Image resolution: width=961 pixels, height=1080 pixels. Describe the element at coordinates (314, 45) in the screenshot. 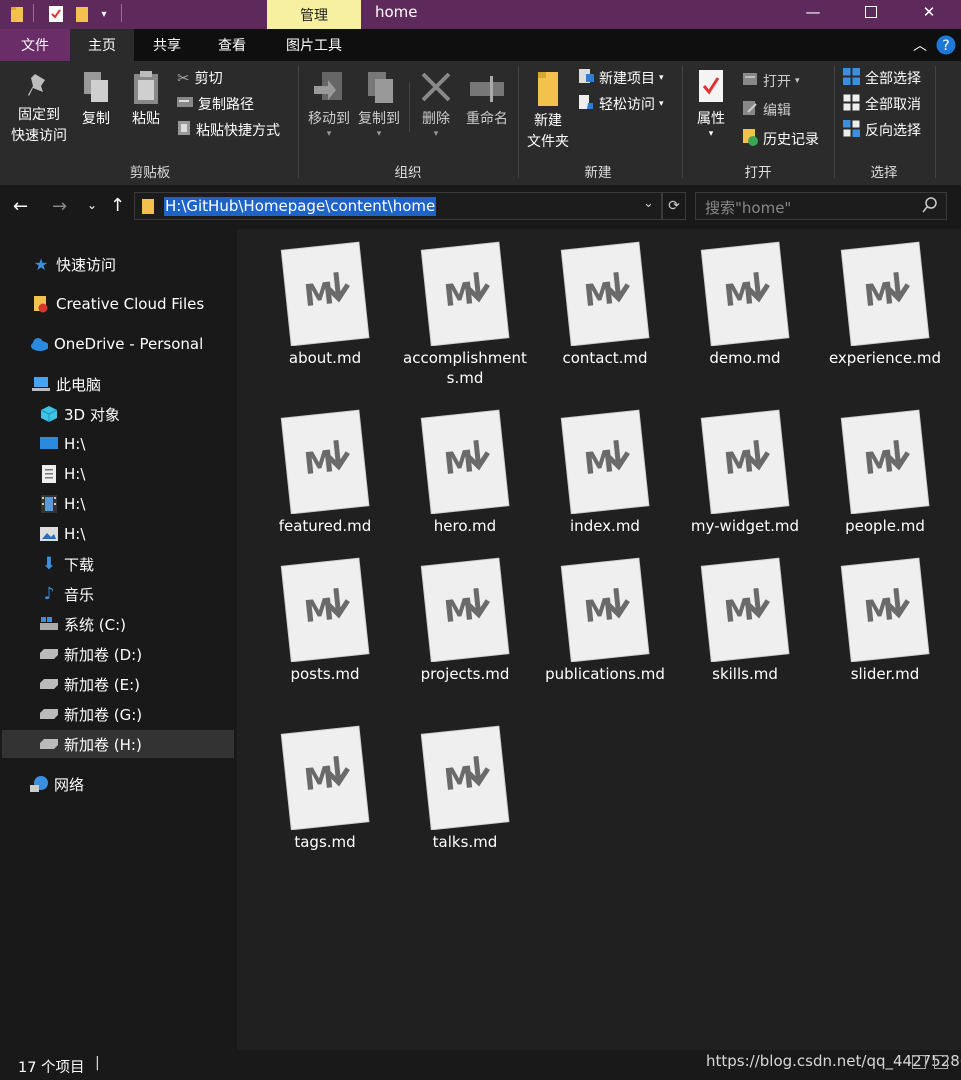

I see `tab-picture-tools: 图片工具` at that location.